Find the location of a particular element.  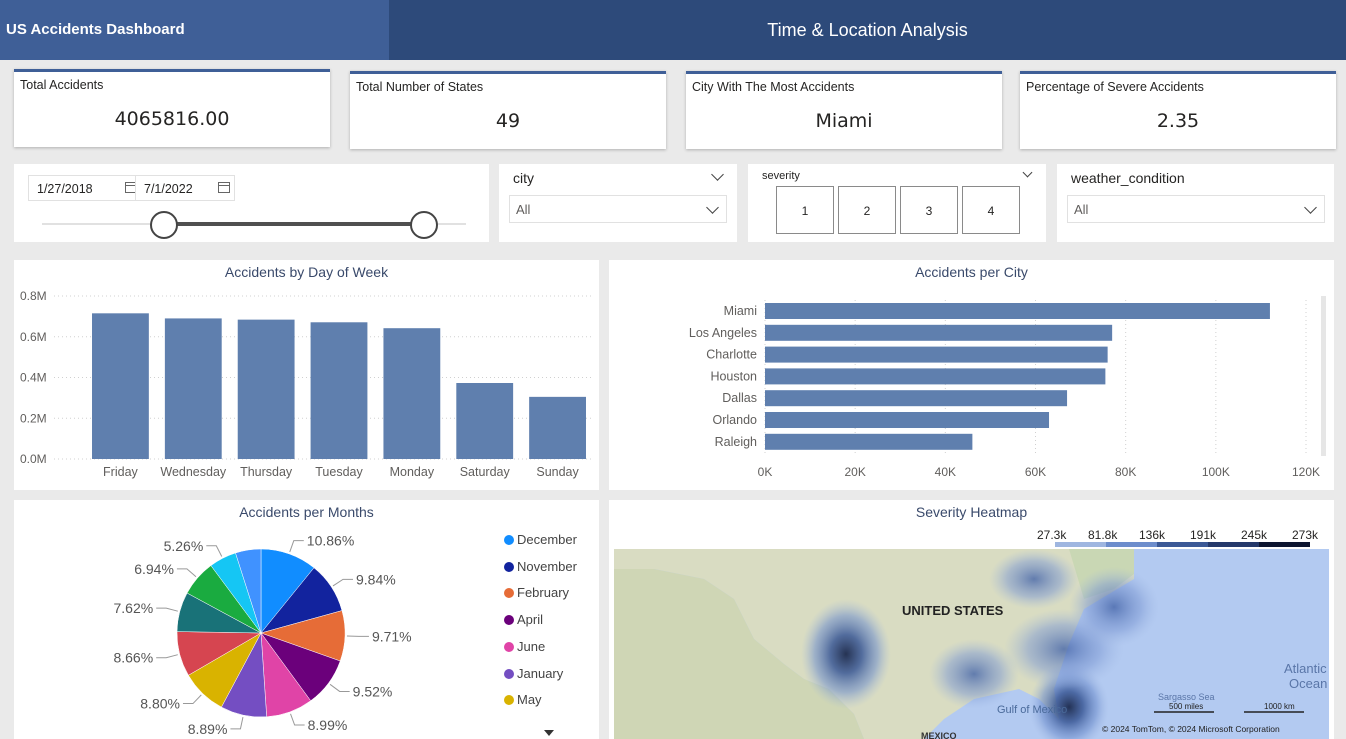

city-dropdown: All is located at coordinates (618, 209).